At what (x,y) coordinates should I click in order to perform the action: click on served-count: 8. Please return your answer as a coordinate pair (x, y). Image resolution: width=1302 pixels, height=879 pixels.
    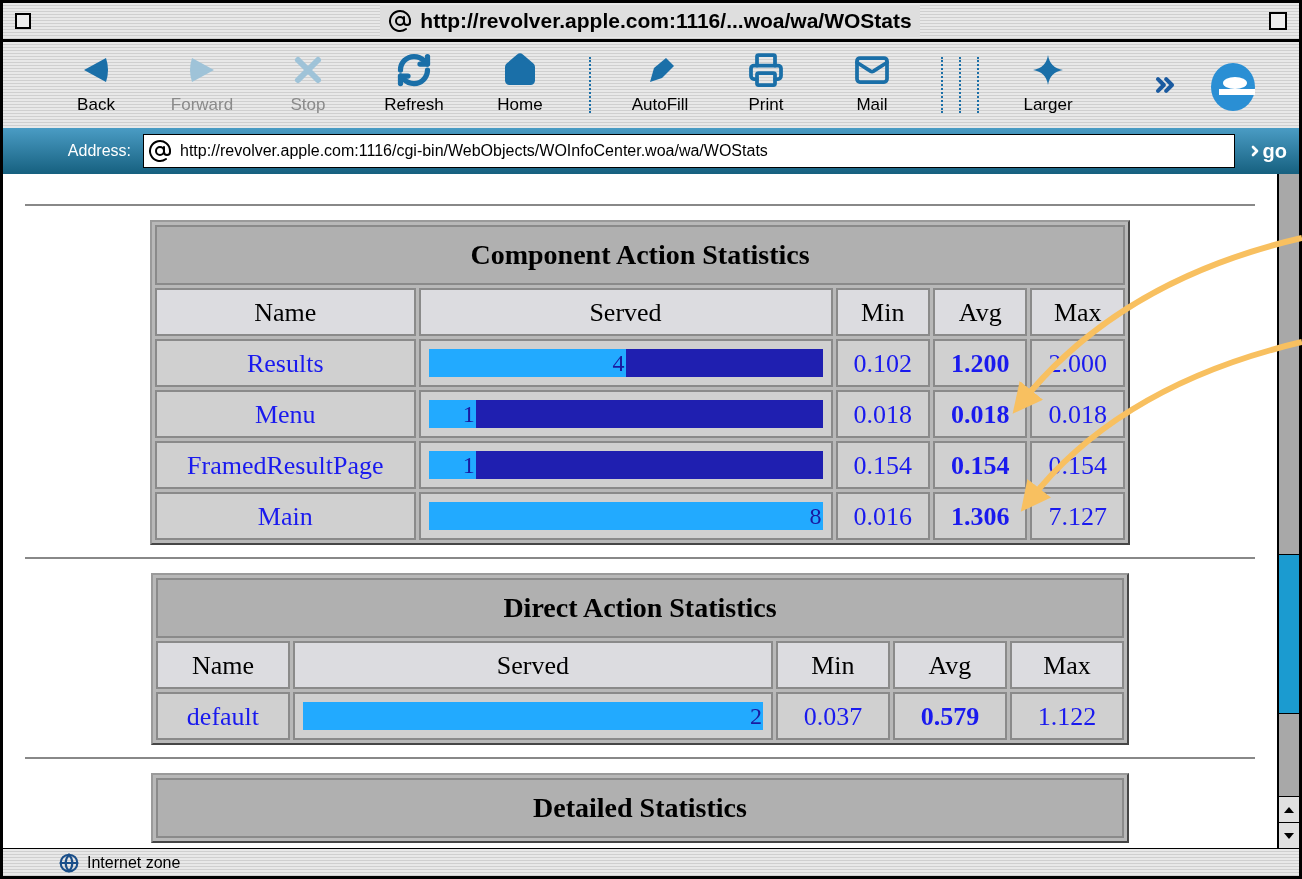
    Looking at the image, I should click on (816, 516).